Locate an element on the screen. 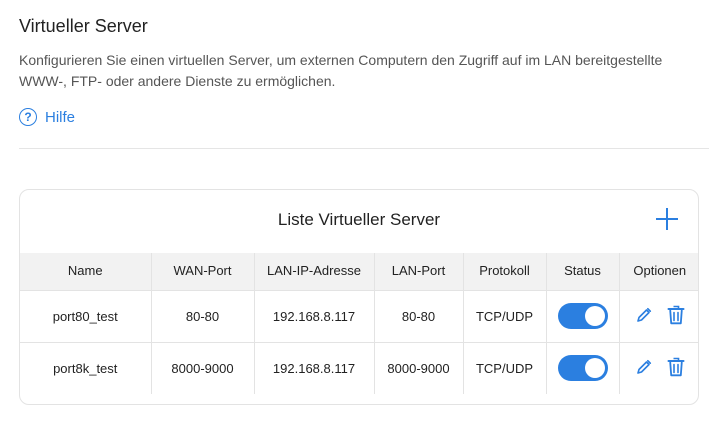 The height and width of the screenshot is (436, 723). cell-lan-port: 80-80 is located at coordinates (418, 315).